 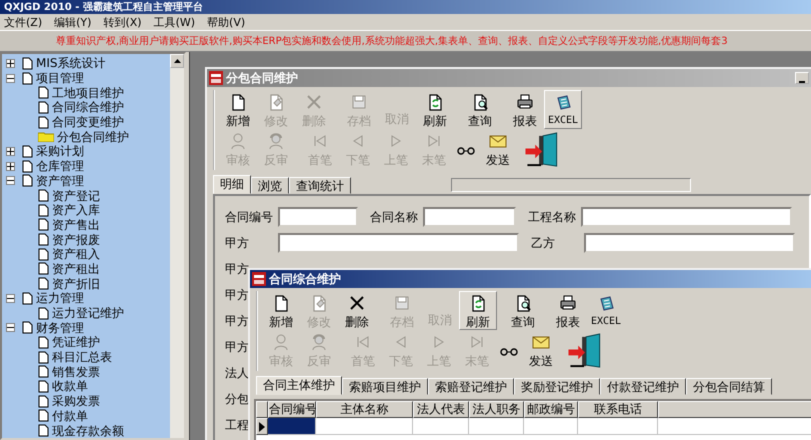 I want to click on tree-item: 资产折旧, so click(x=86, y=283).